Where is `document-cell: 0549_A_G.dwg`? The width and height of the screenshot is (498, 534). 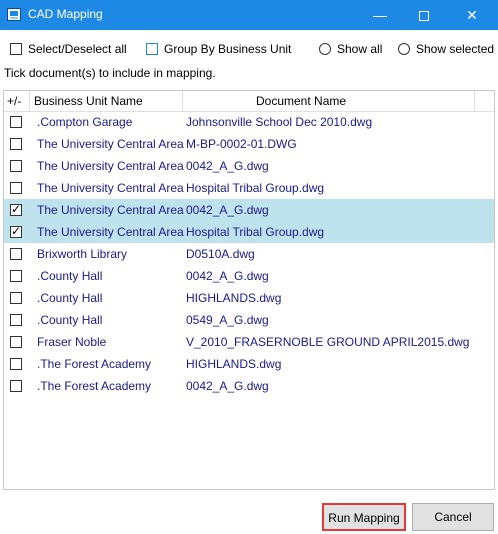
document-cell: 0549_A_G.dwg is located at coordinates (227, 320).